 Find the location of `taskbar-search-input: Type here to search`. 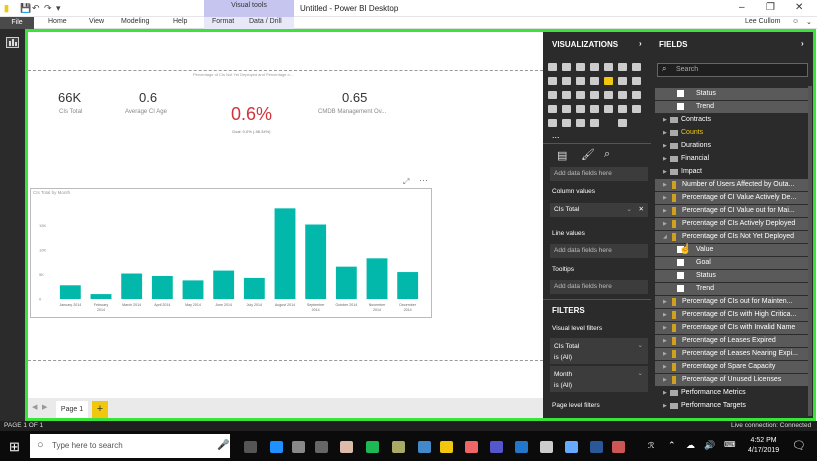

taskbar-search-input: Type here to search is located at coordinates (130, 446).